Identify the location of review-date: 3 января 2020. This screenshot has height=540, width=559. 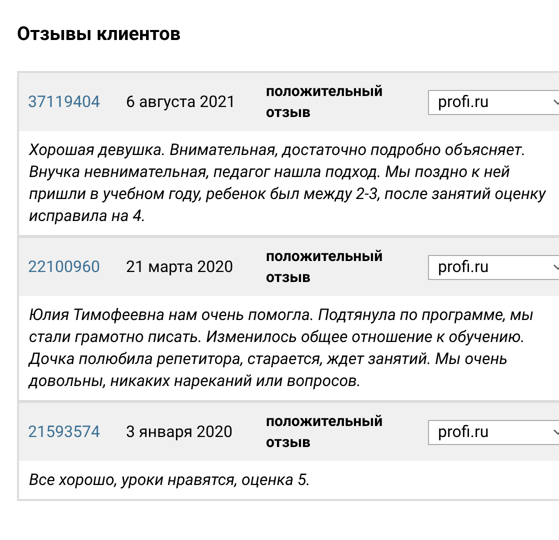
(180, 432).